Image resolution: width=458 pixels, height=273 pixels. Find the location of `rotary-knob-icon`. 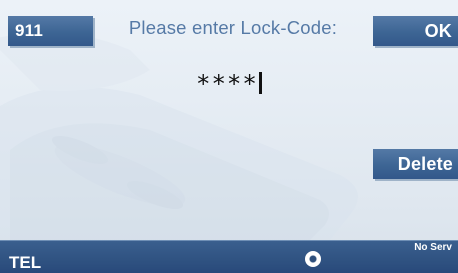

rotary-knob-icon is located at coordinates (313, 259).